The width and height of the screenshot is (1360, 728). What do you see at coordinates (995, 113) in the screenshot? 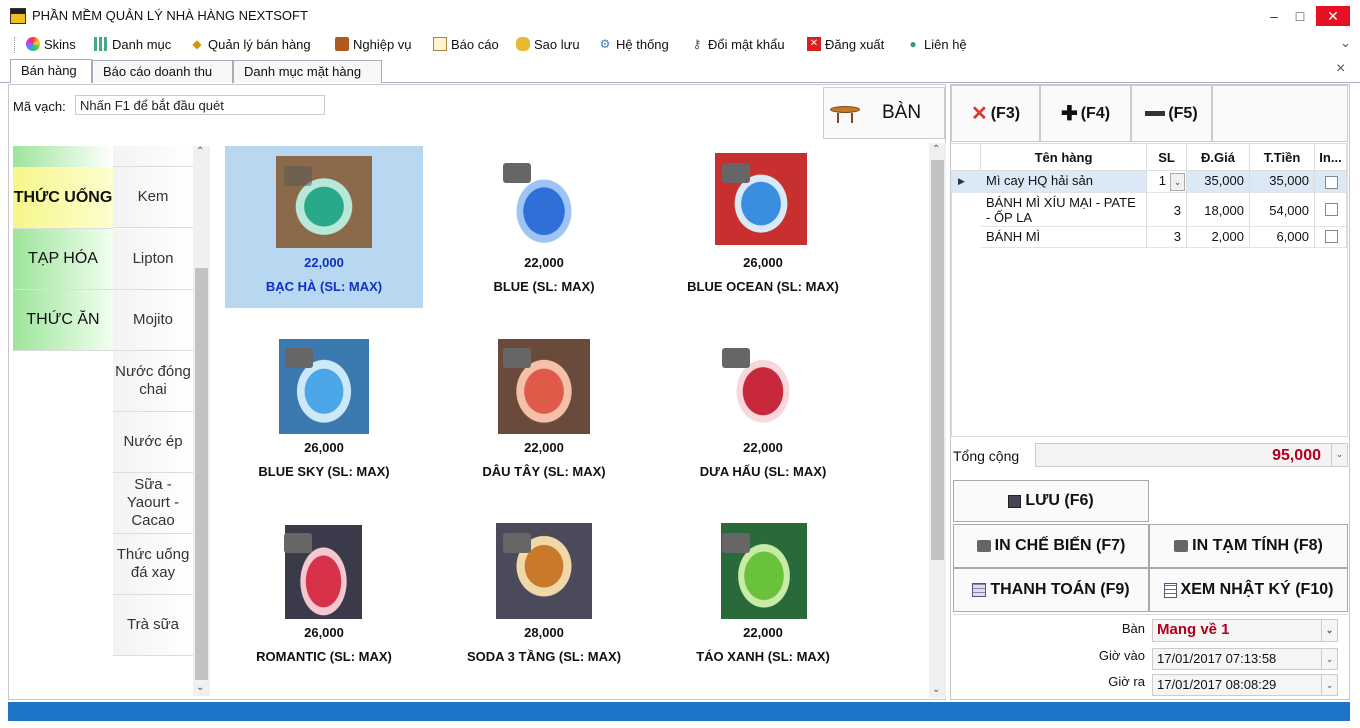
I see `delete-item-button: ✕ (F3)` at bounding box center [995, 113].